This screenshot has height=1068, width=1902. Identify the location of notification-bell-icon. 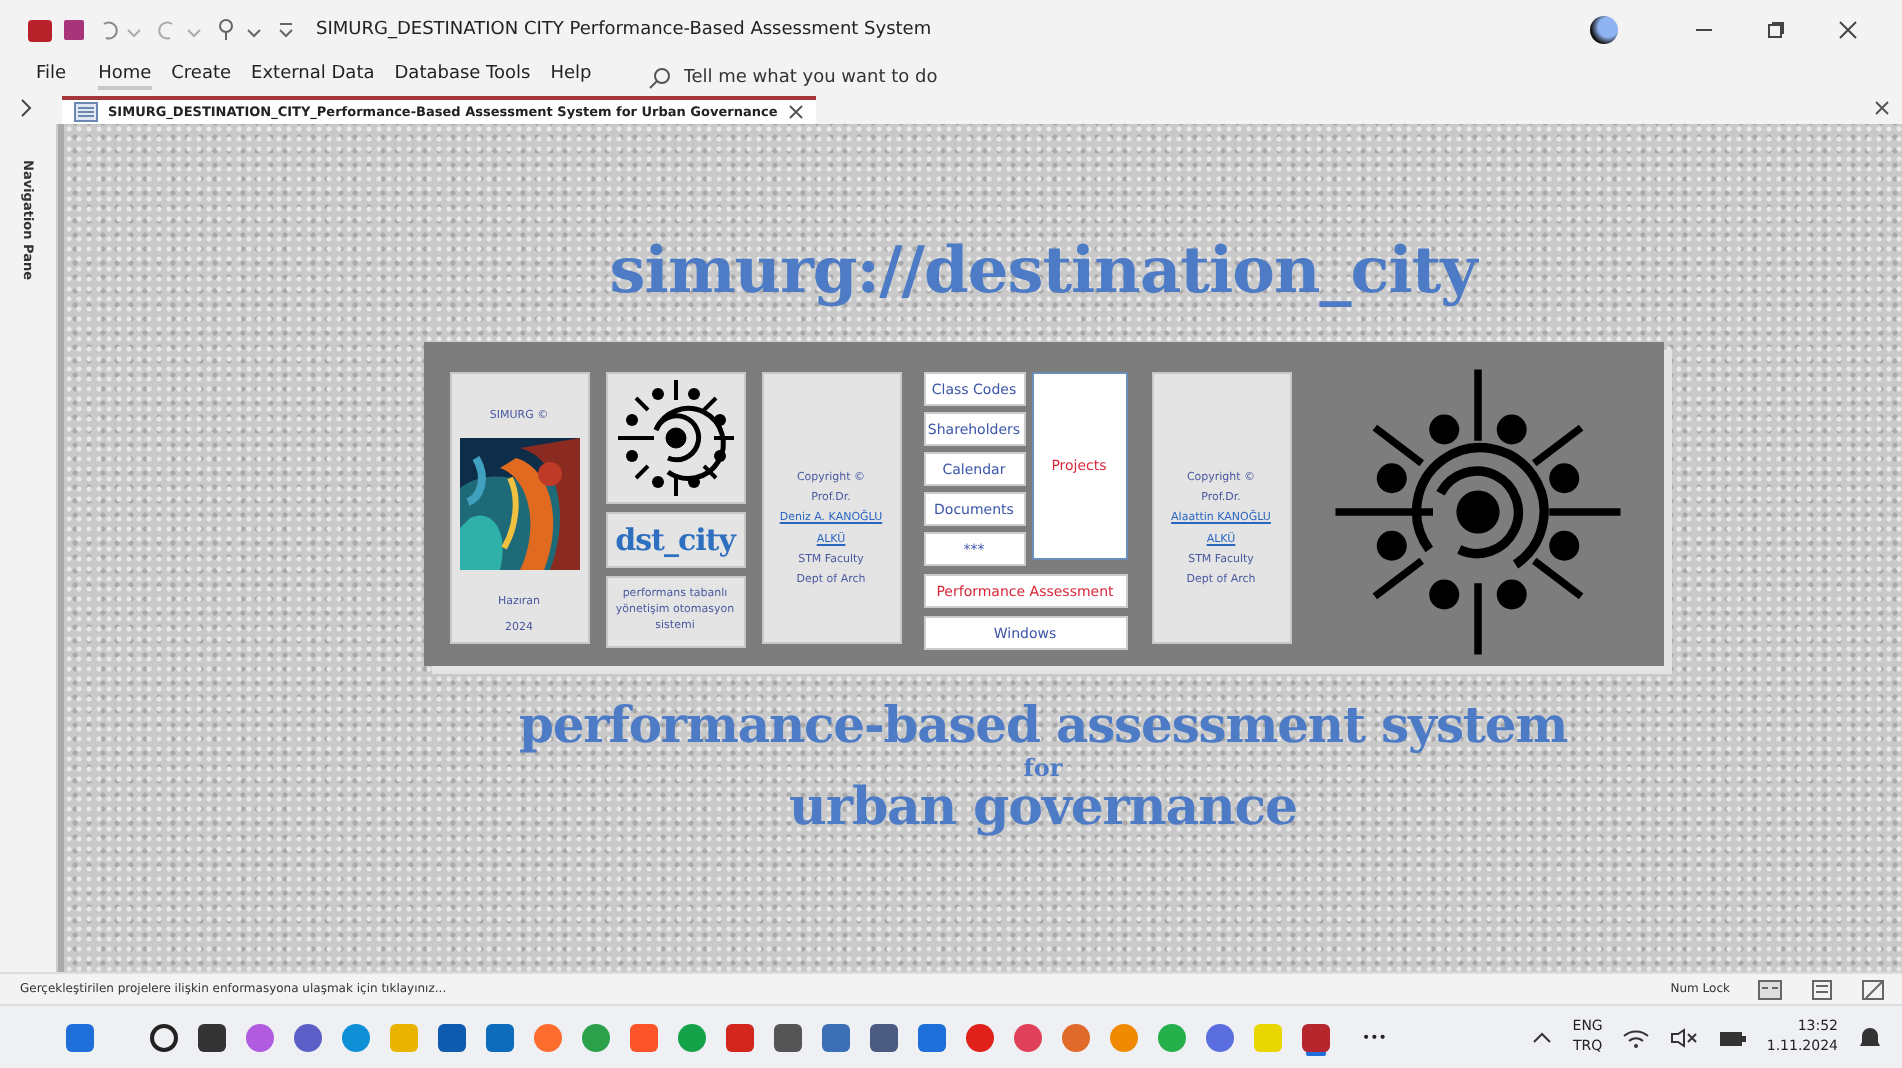
(1870, 1037).